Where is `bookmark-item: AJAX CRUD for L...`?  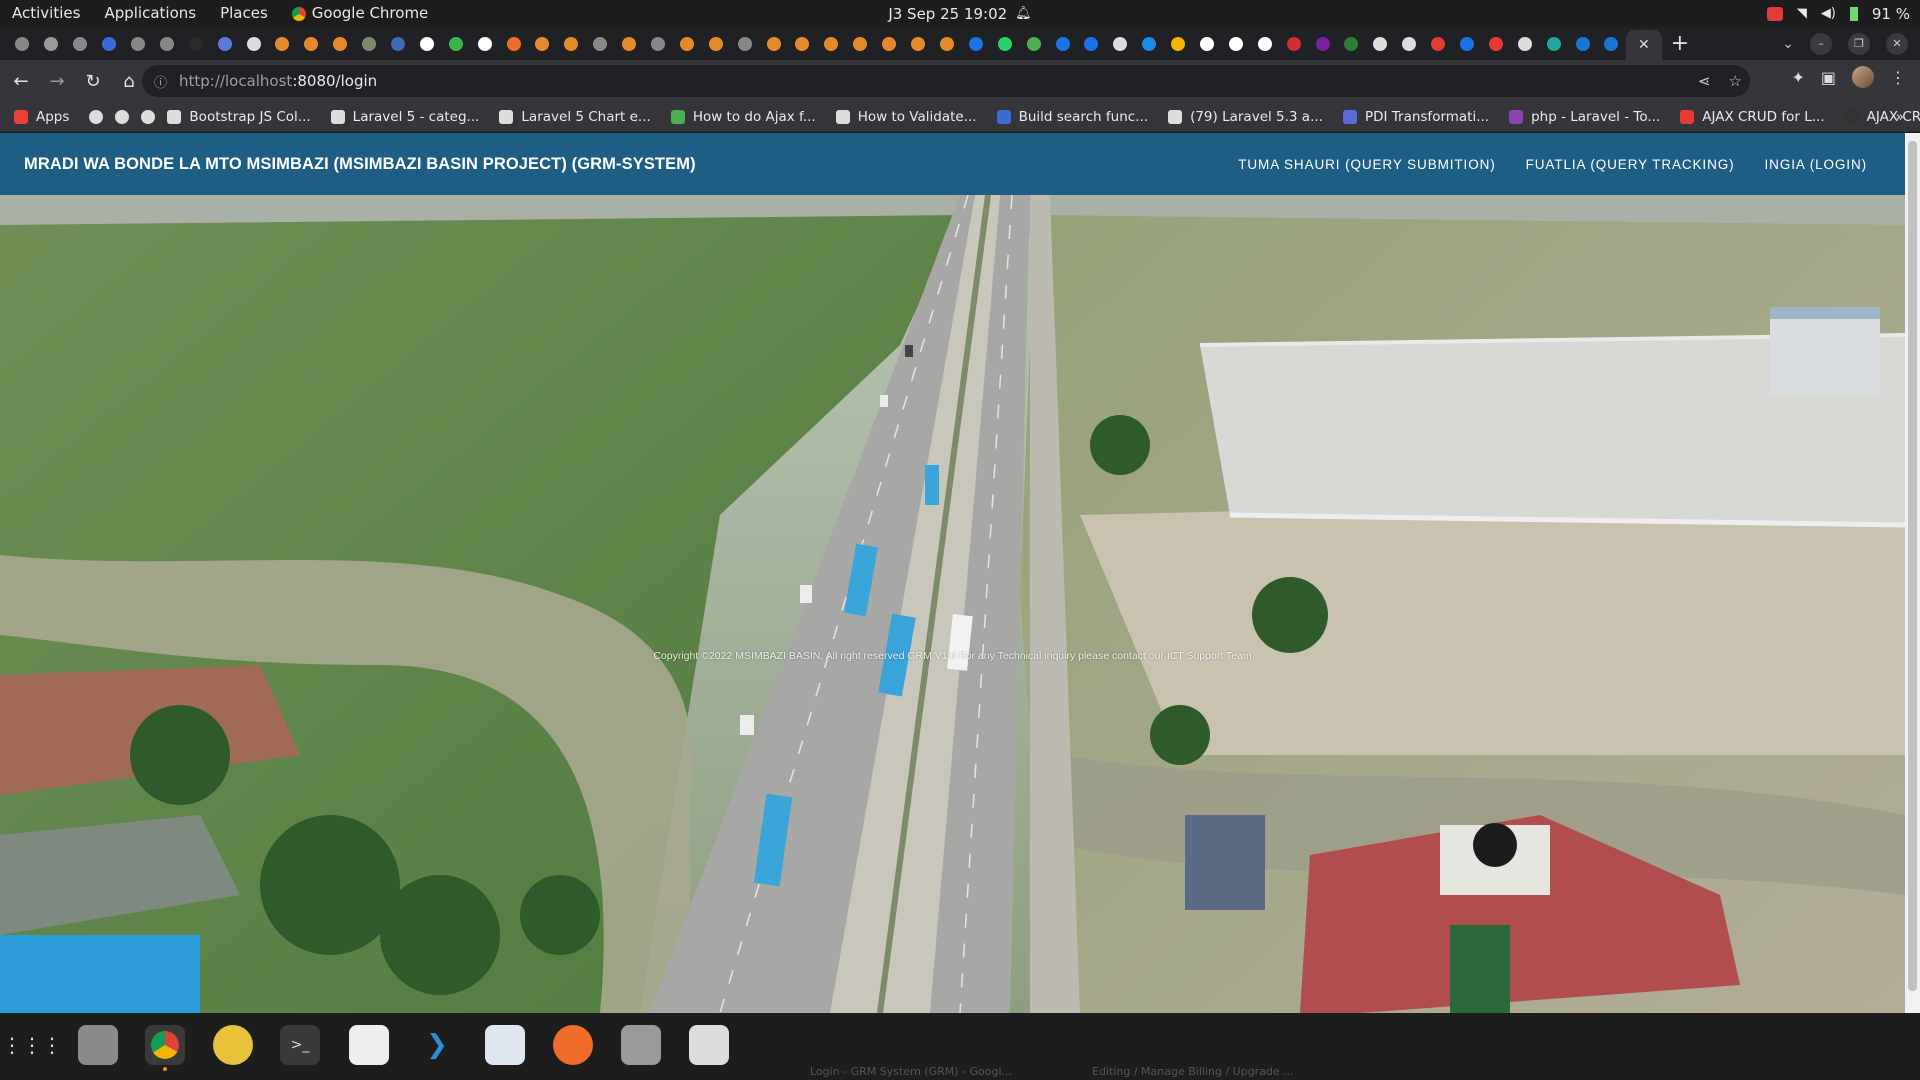
bookmark-item: AJAX CRUD for L... is located at coordinates (1752, 117).